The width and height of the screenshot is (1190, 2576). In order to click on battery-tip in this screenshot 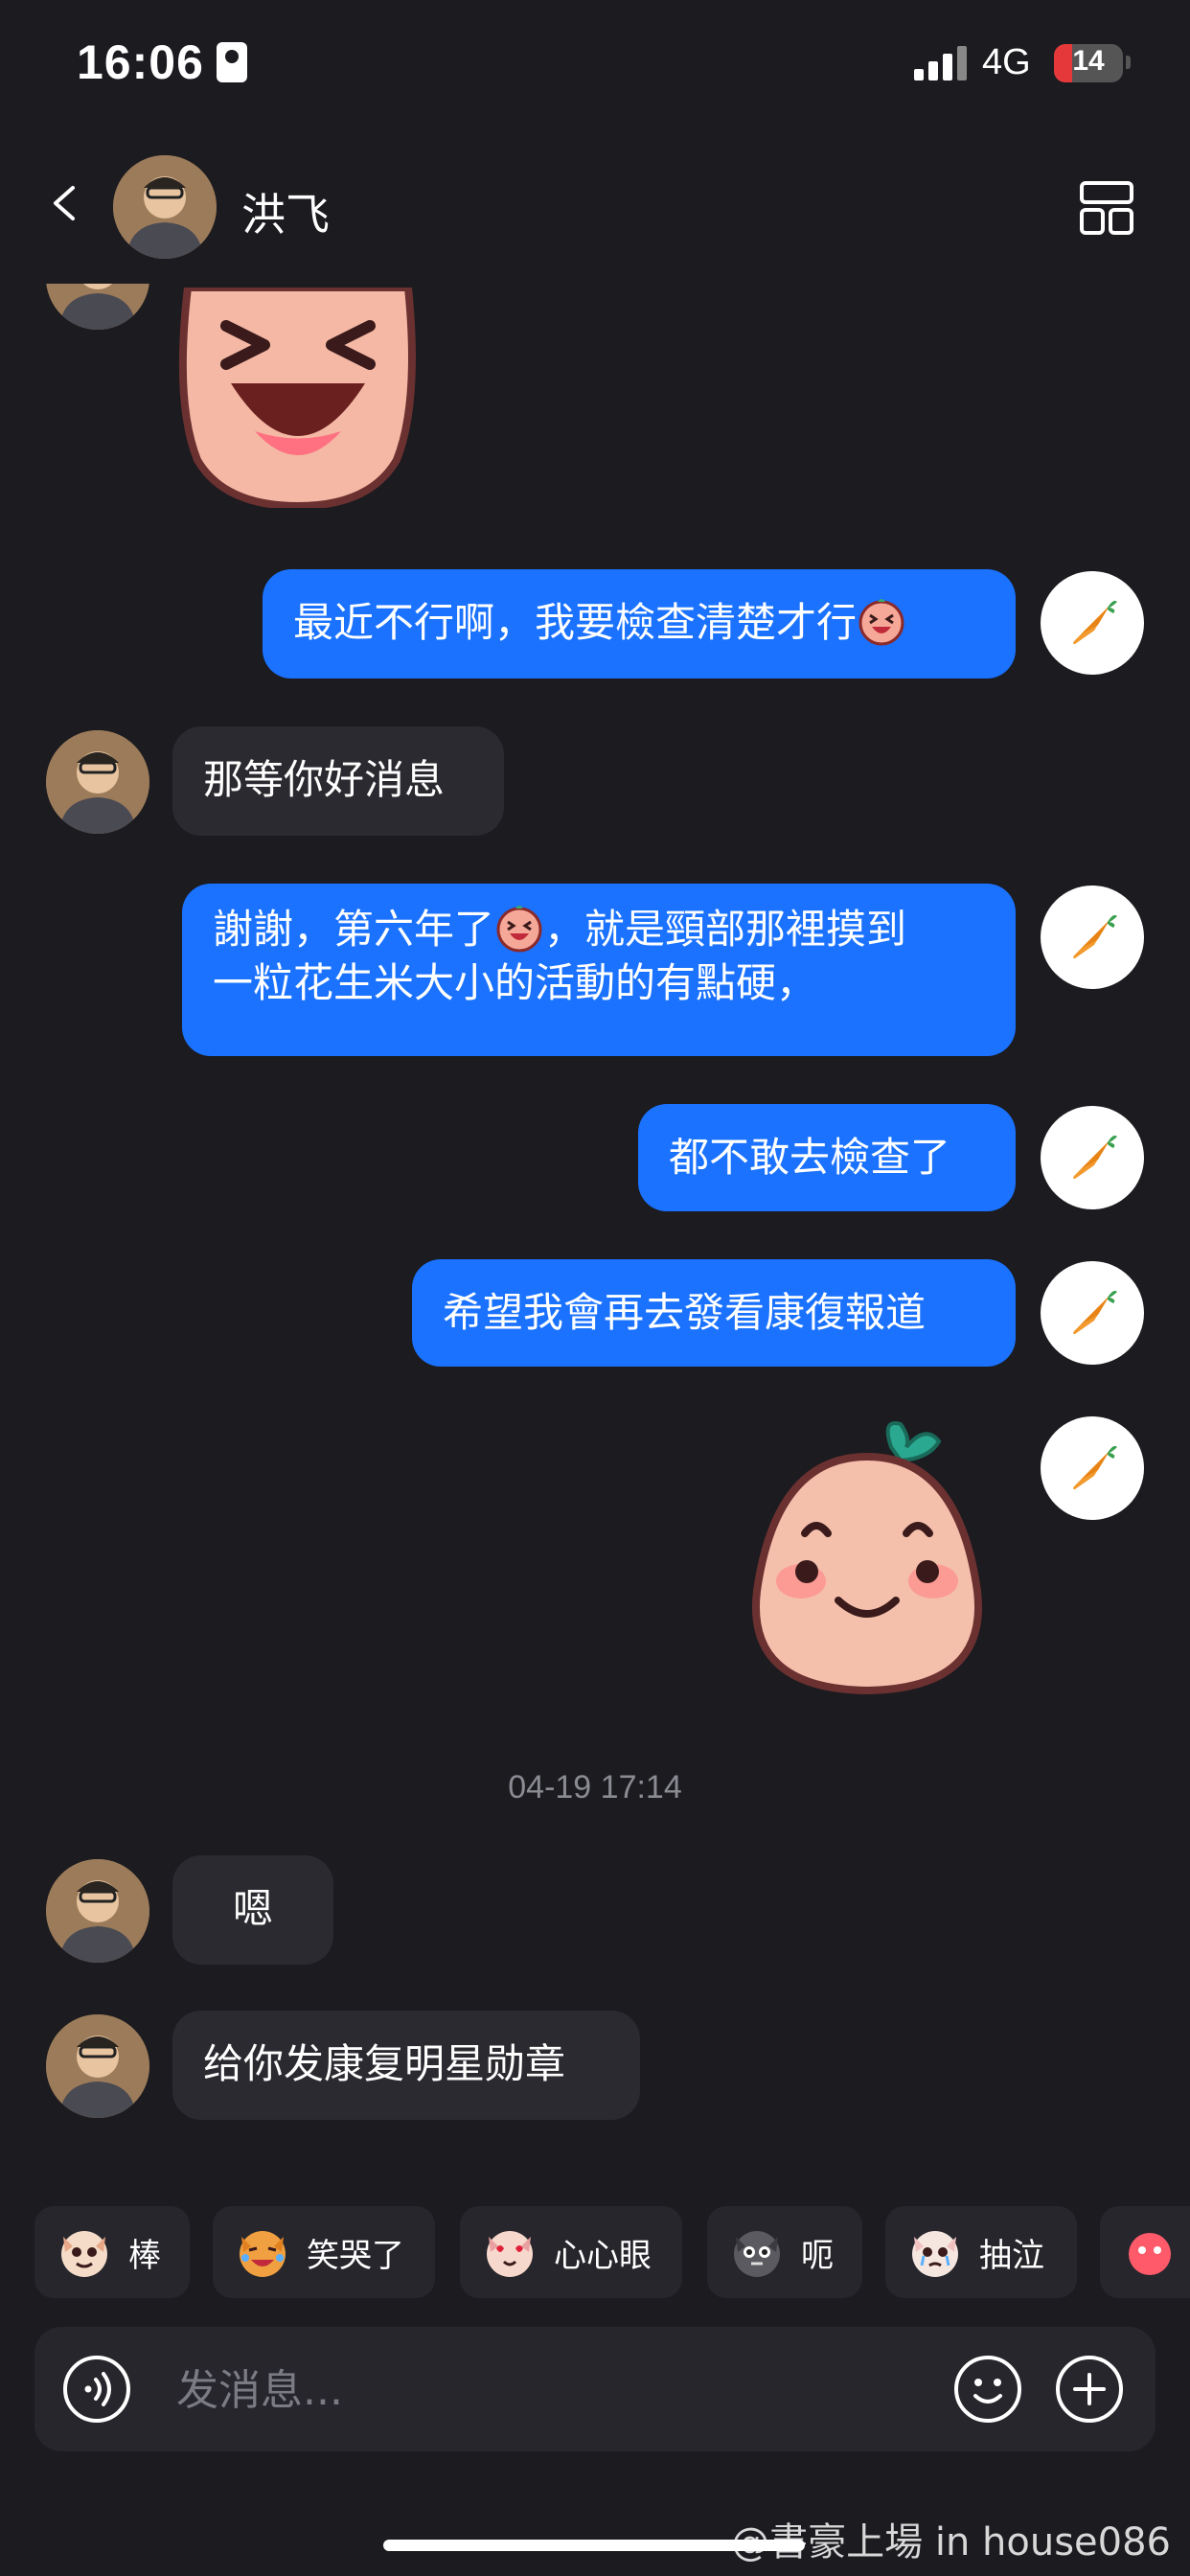, I will do `click(1129, 63)`.